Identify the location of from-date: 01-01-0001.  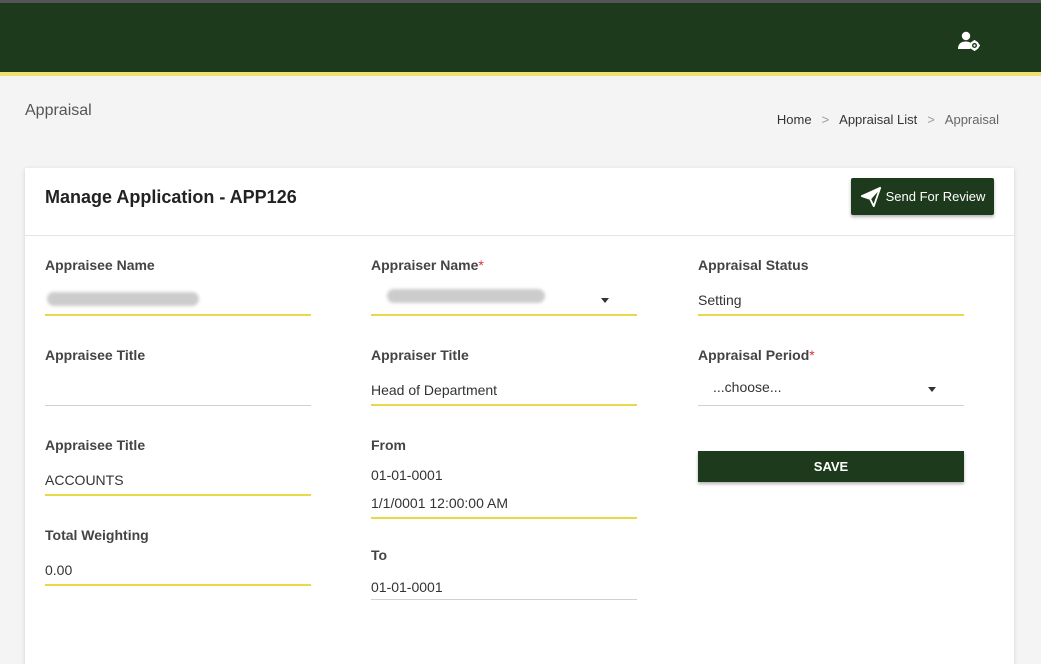
(504, 479).